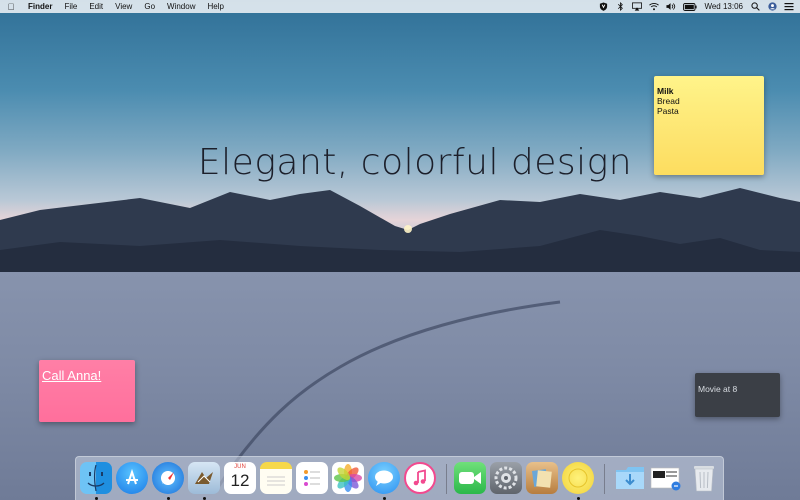  What do you see at coordinates (506, 478) in the screenshot?
I see `system-preferences-icon` at bounding box center [506, 478].